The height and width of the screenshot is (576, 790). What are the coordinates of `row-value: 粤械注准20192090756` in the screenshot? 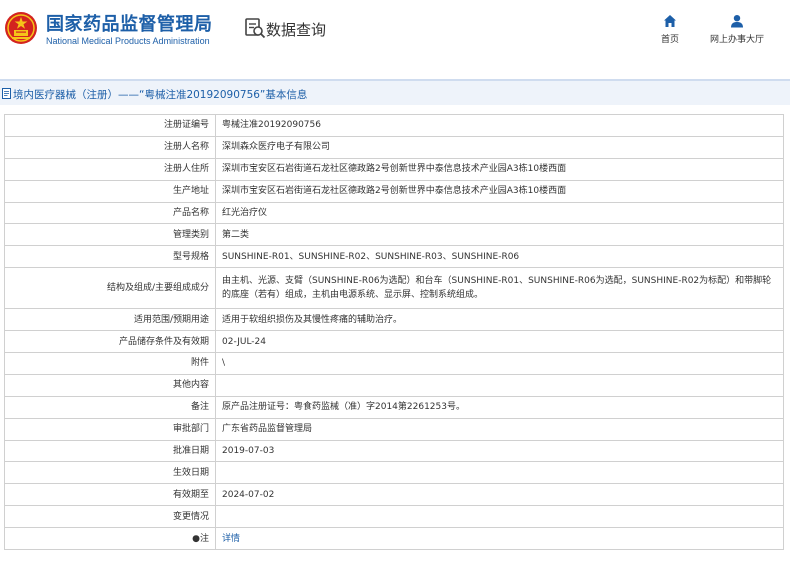 It's located at (499, 125).